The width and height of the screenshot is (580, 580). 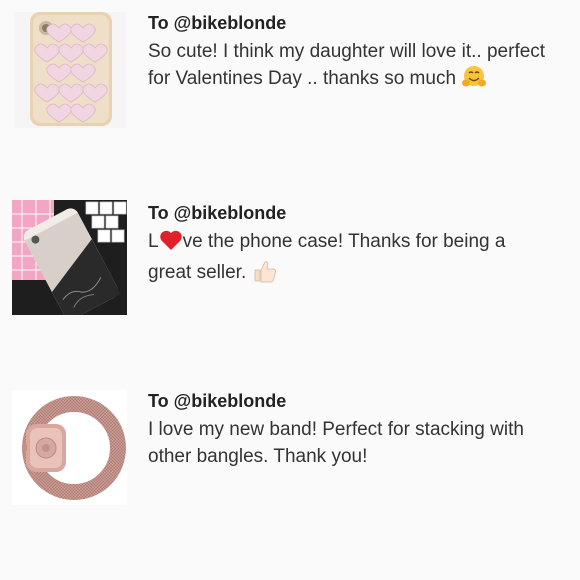 I want to click on heart-phone-case-image, so click(x=70, y=70).